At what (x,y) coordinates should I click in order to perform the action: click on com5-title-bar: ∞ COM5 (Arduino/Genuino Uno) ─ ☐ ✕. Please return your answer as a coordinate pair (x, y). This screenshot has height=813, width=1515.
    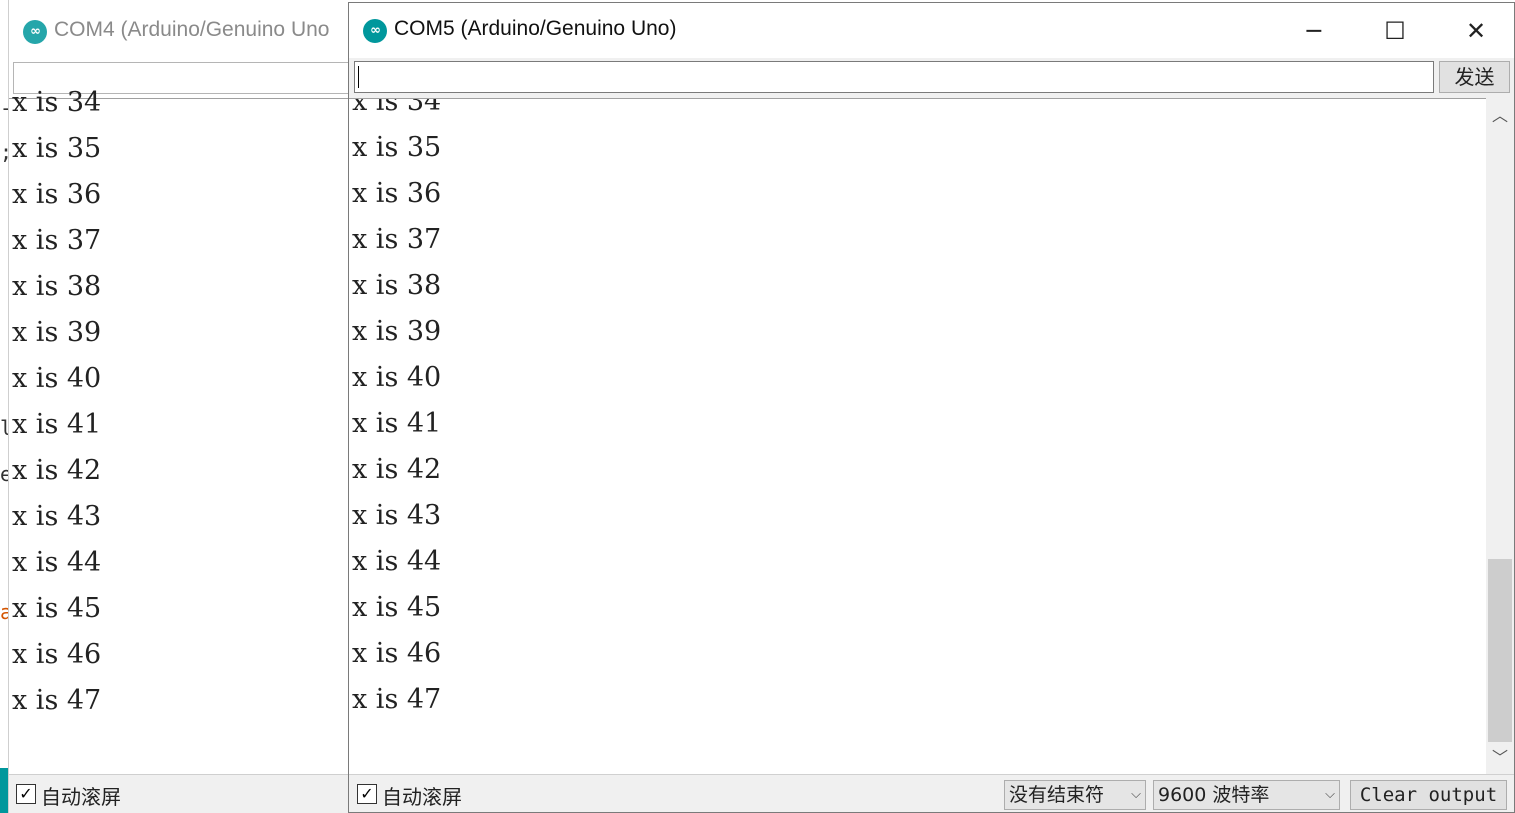
    Looking at the image, I should click on (931, 30).